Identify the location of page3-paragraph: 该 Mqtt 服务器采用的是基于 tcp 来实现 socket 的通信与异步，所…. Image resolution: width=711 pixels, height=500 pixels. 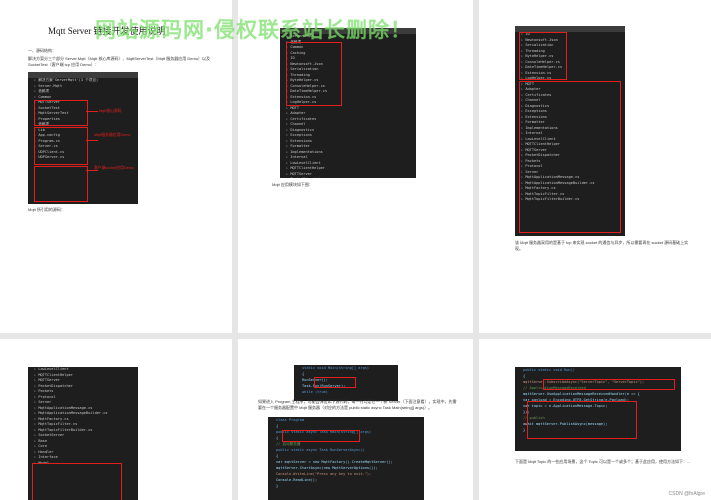
(602, 245).